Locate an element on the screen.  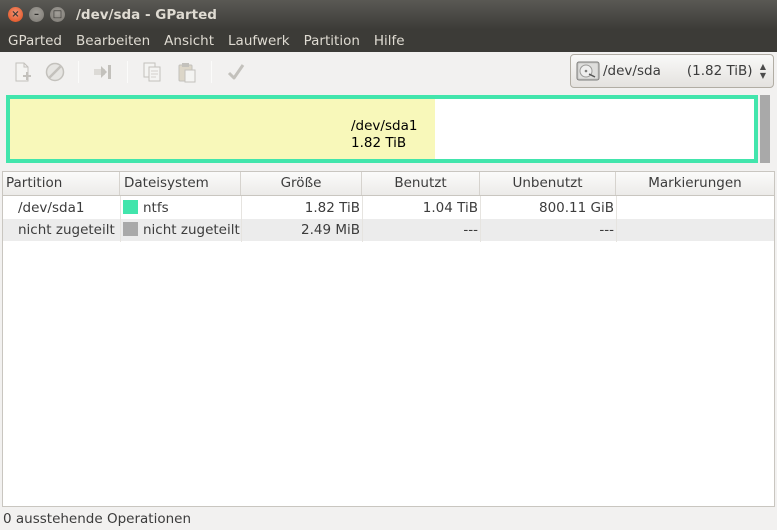
column-header-filesystem: Dateisystem is located at coordinates (180, 183).